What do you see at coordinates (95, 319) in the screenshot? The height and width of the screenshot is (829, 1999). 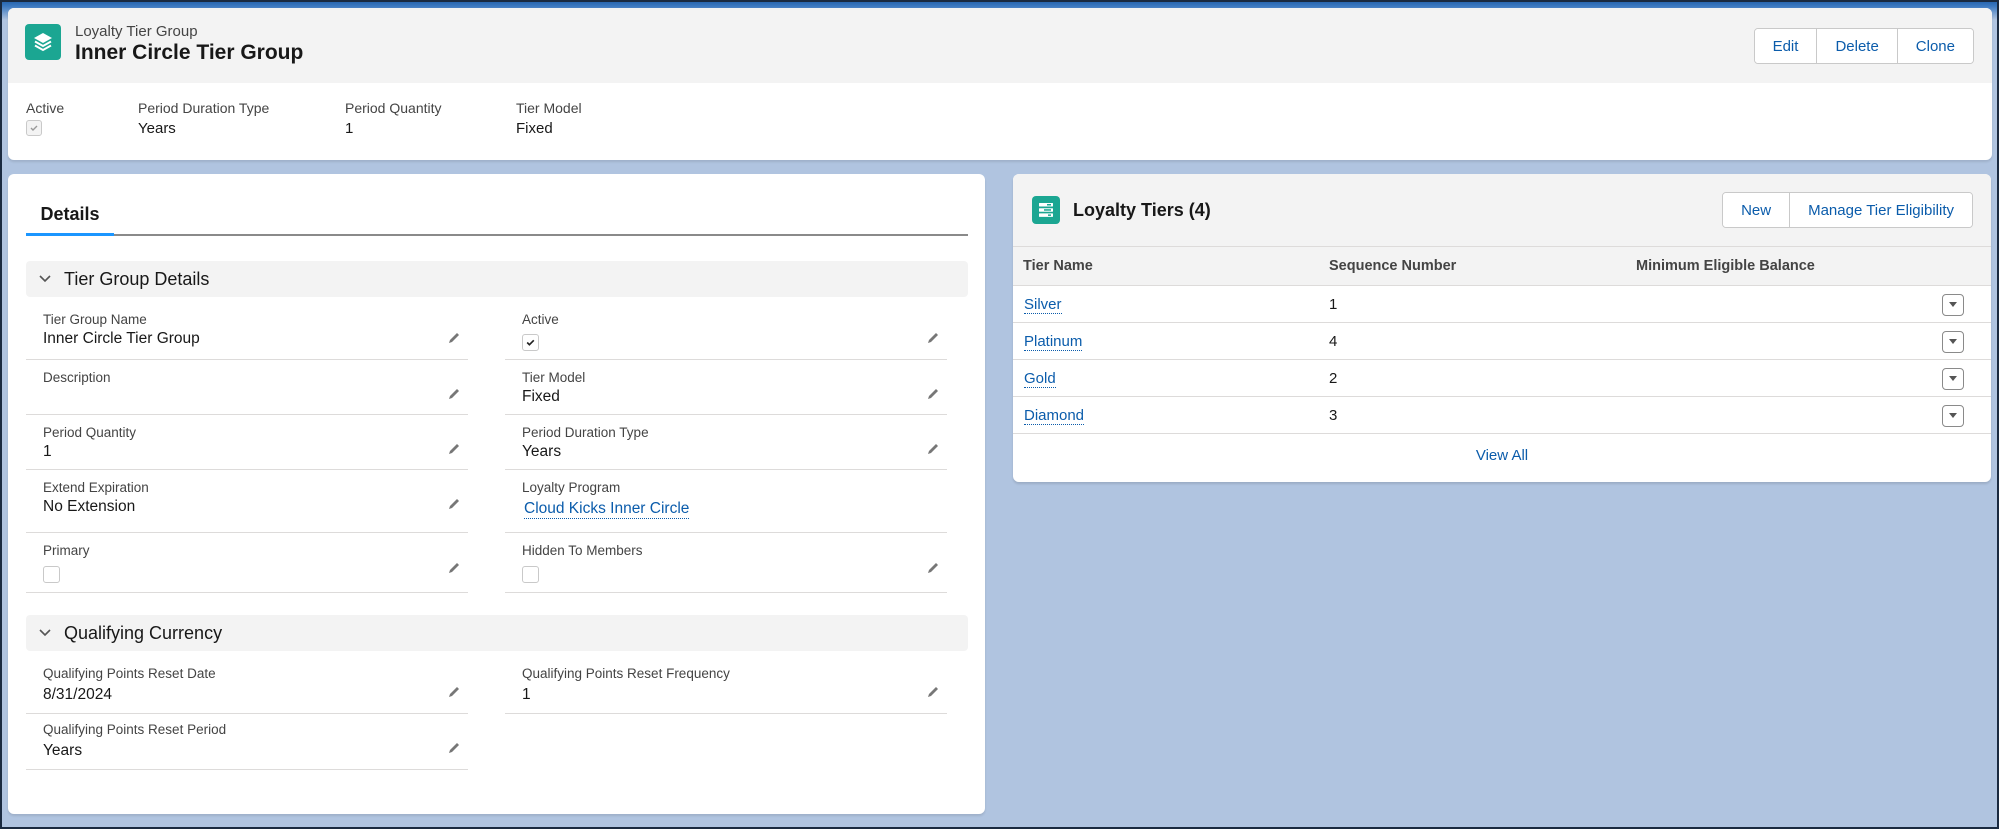 I see `field-label: Tier Group Name` at bounding box center [95, 319].